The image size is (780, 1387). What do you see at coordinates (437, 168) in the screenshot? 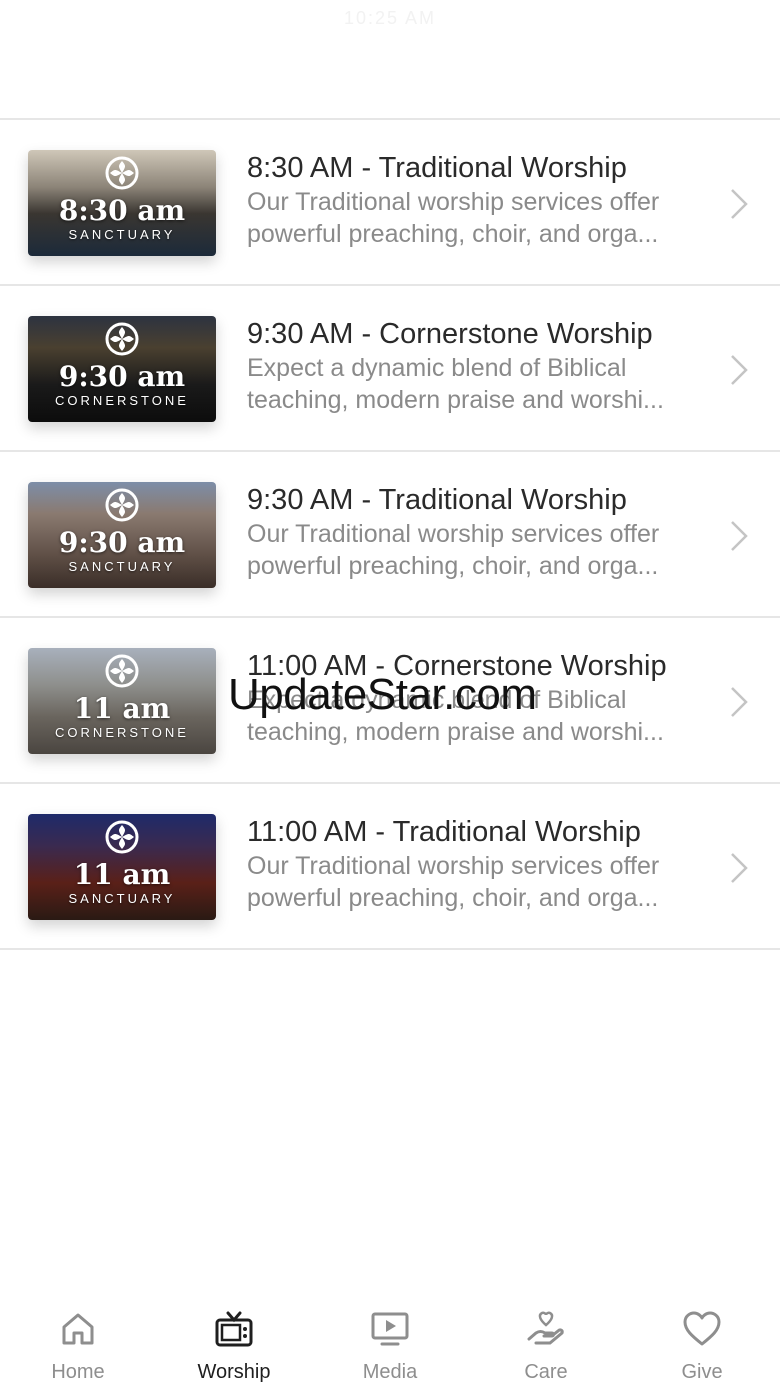
I see `service-title: 8:30 AM - Traditional Worship` at bounding box center [437, 168].